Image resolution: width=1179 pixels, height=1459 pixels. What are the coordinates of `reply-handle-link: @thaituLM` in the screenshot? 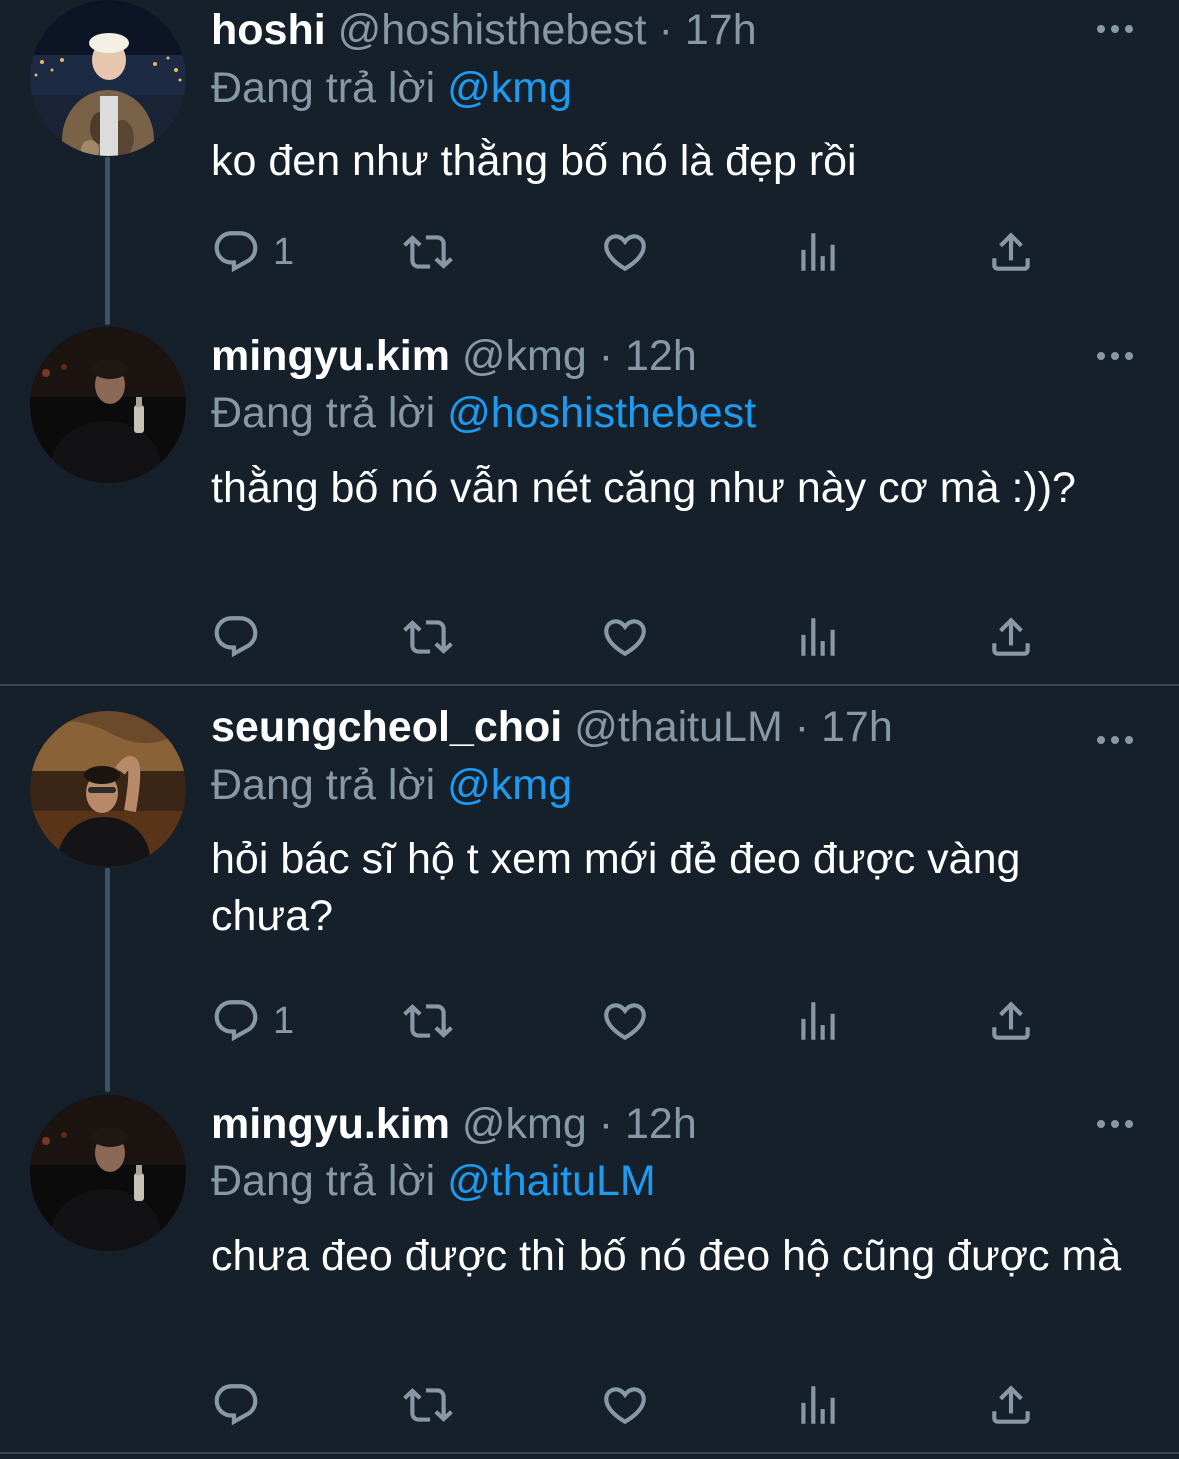 It's located at (551, 1181).